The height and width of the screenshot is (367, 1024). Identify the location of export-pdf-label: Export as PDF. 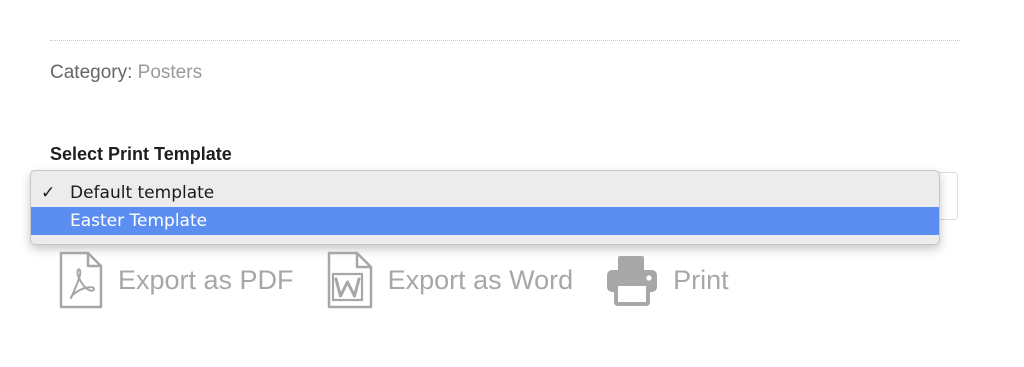
(206, 279).